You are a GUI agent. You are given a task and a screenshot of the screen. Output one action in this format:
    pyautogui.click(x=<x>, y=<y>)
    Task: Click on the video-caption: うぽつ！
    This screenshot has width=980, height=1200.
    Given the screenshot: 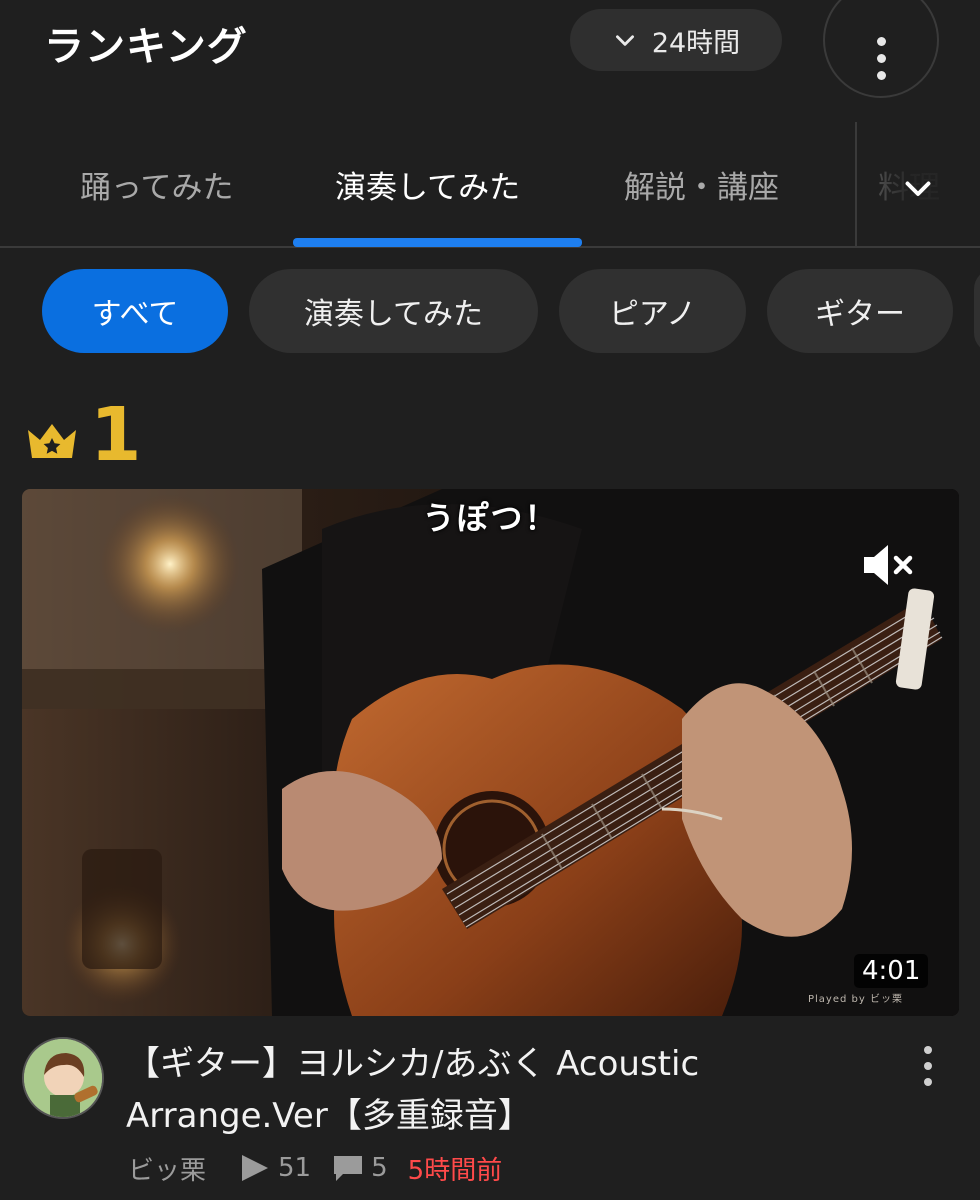 What is the action you would take?
    pyautogui.click(x=490, y=518)
    